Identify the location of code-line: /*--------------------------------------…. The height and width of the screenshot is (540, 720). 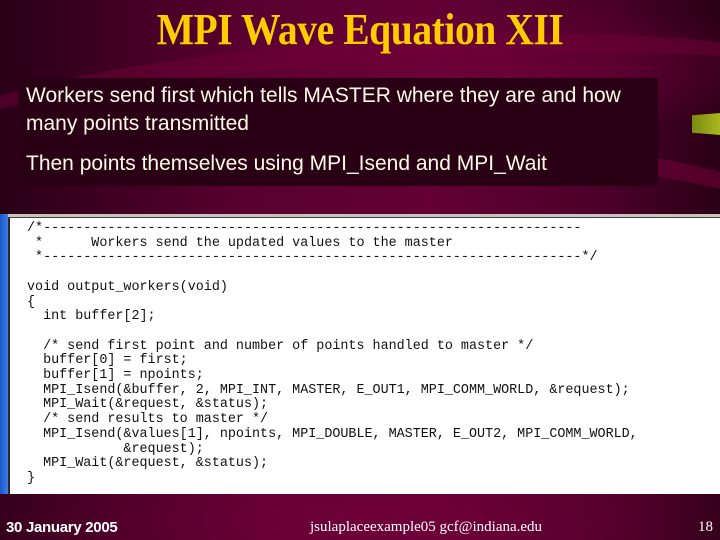
(304, 228).